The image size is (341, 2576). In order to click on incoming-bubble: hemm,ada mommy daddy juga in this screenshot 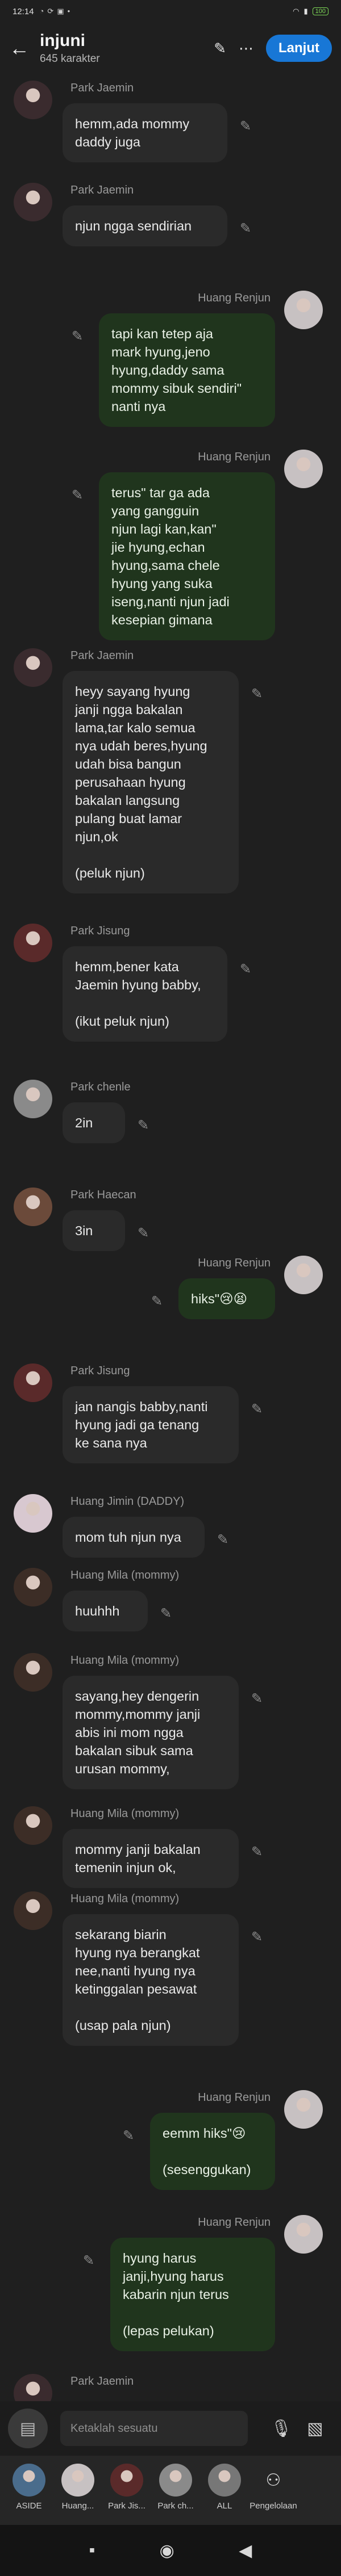, I will do `click(145, 133)`.